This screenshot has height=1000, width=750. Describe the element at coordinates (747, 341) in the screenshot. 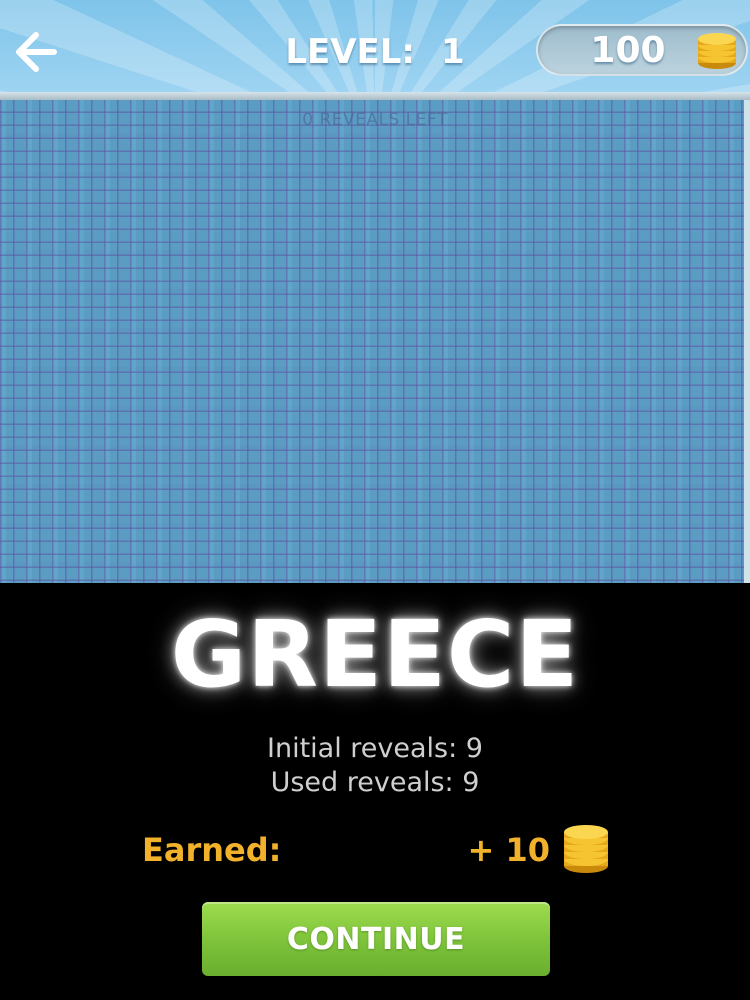

I see `mosaic-border` at that location.